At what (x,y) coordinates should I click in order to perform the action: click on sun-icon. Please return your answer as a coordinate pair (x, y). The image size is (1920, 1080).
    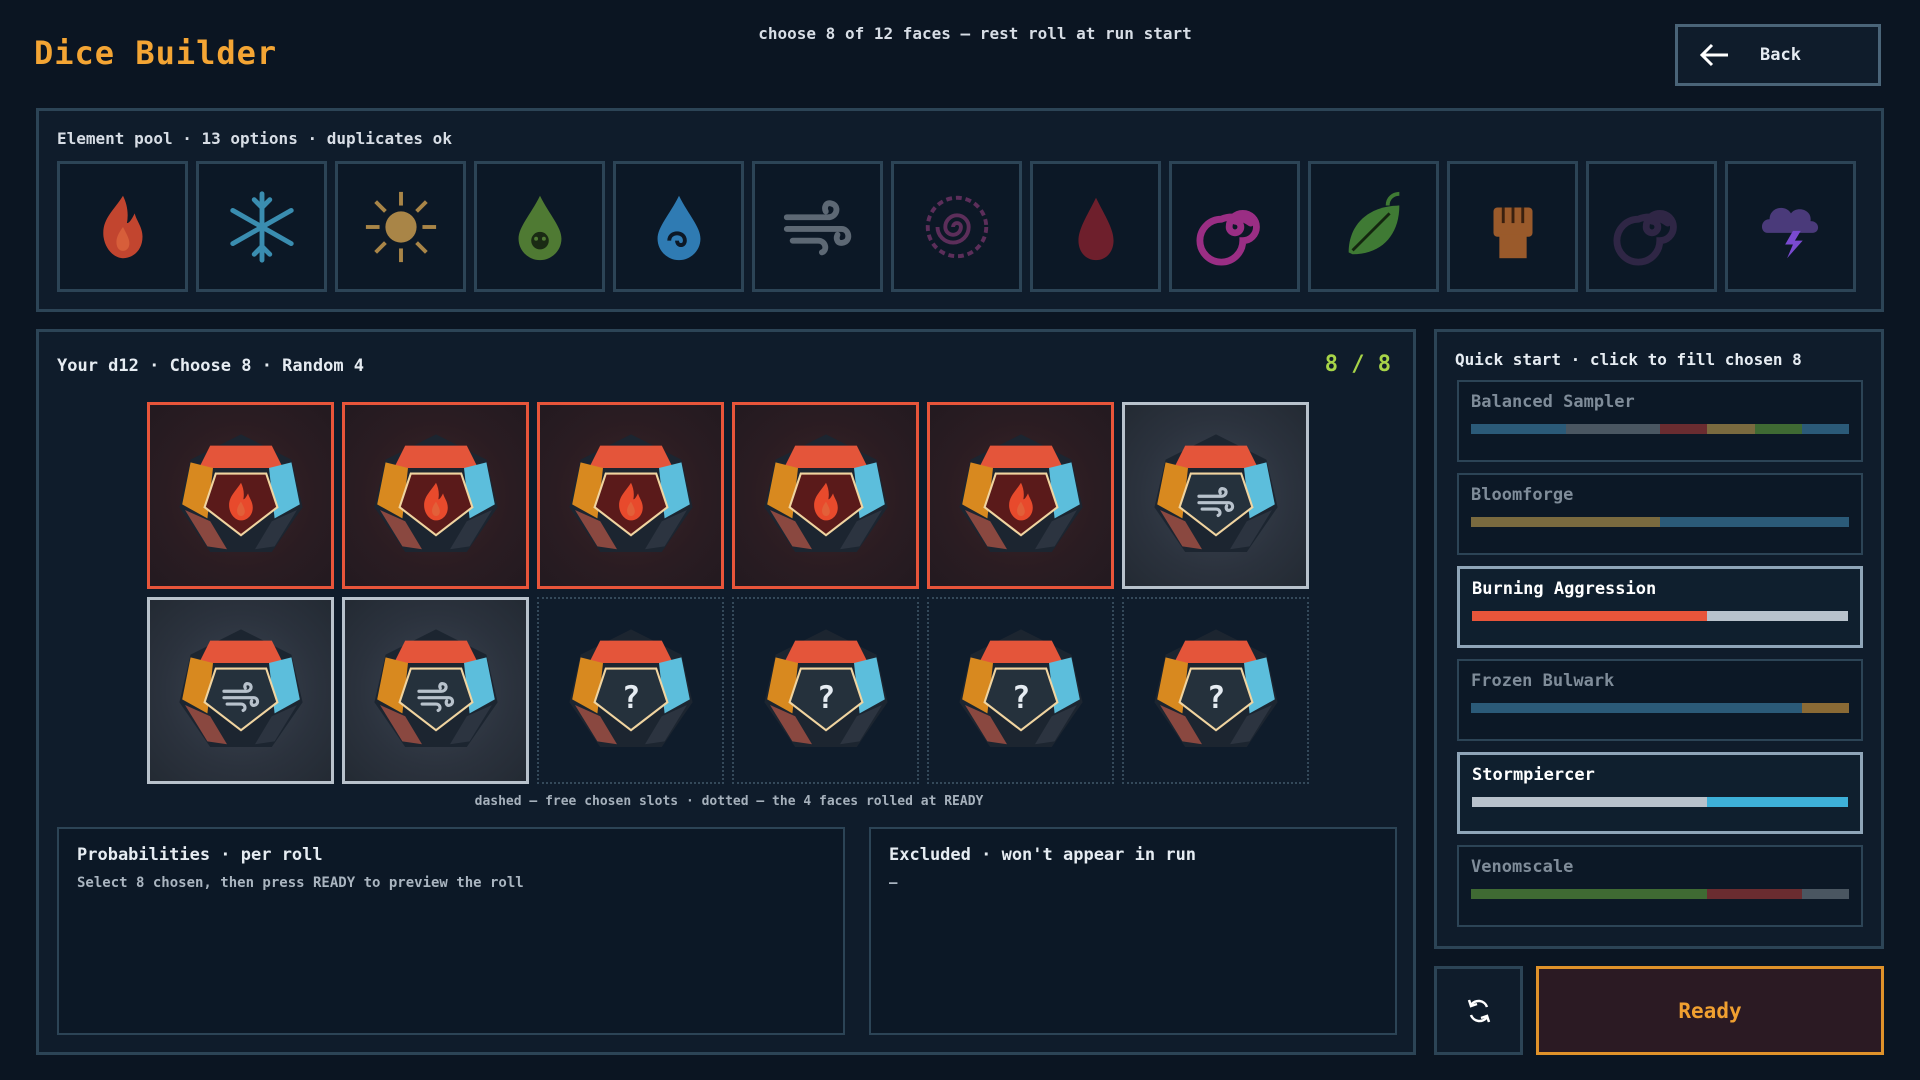
    Looking at the image, I should click on (400, 226).